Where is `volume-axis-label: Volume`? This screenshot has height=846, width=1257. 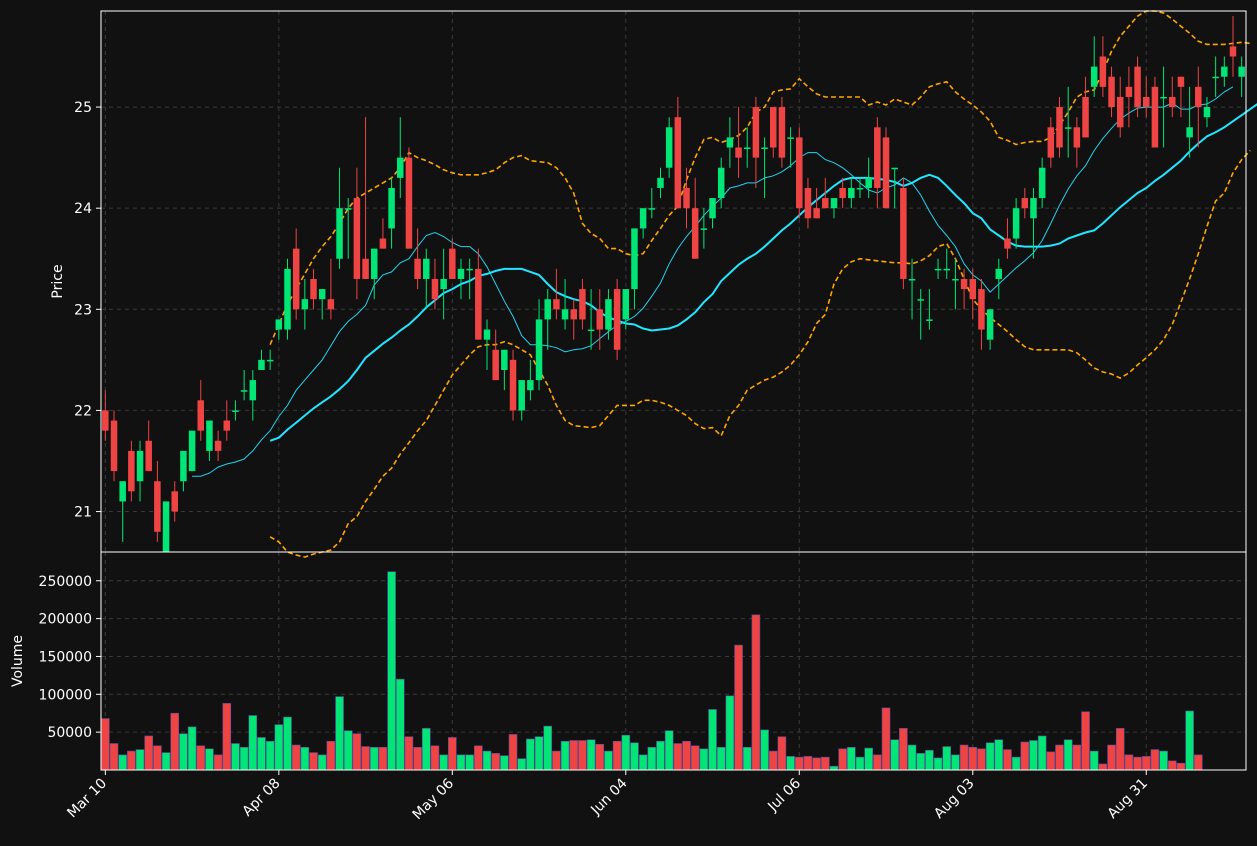
volume-axis-label: Volume is located at coordinates (18, 661).